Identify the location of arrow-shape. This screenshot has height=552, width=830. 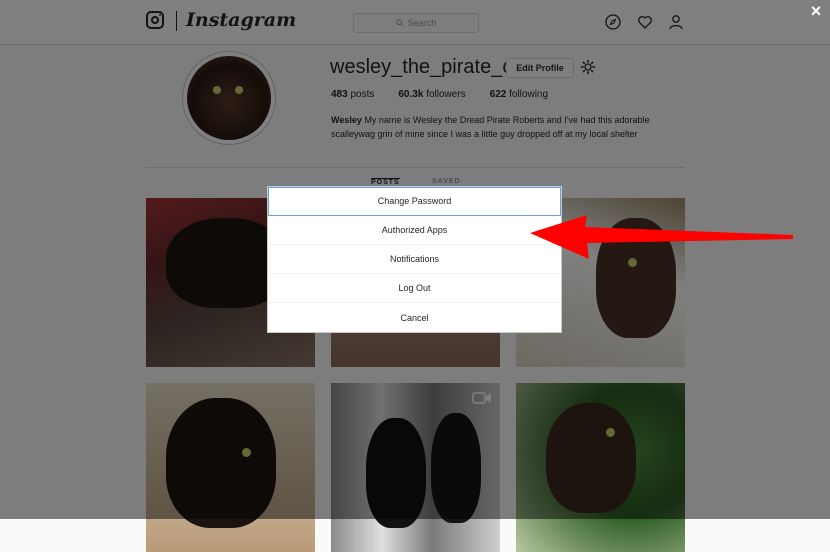
(661, 237).